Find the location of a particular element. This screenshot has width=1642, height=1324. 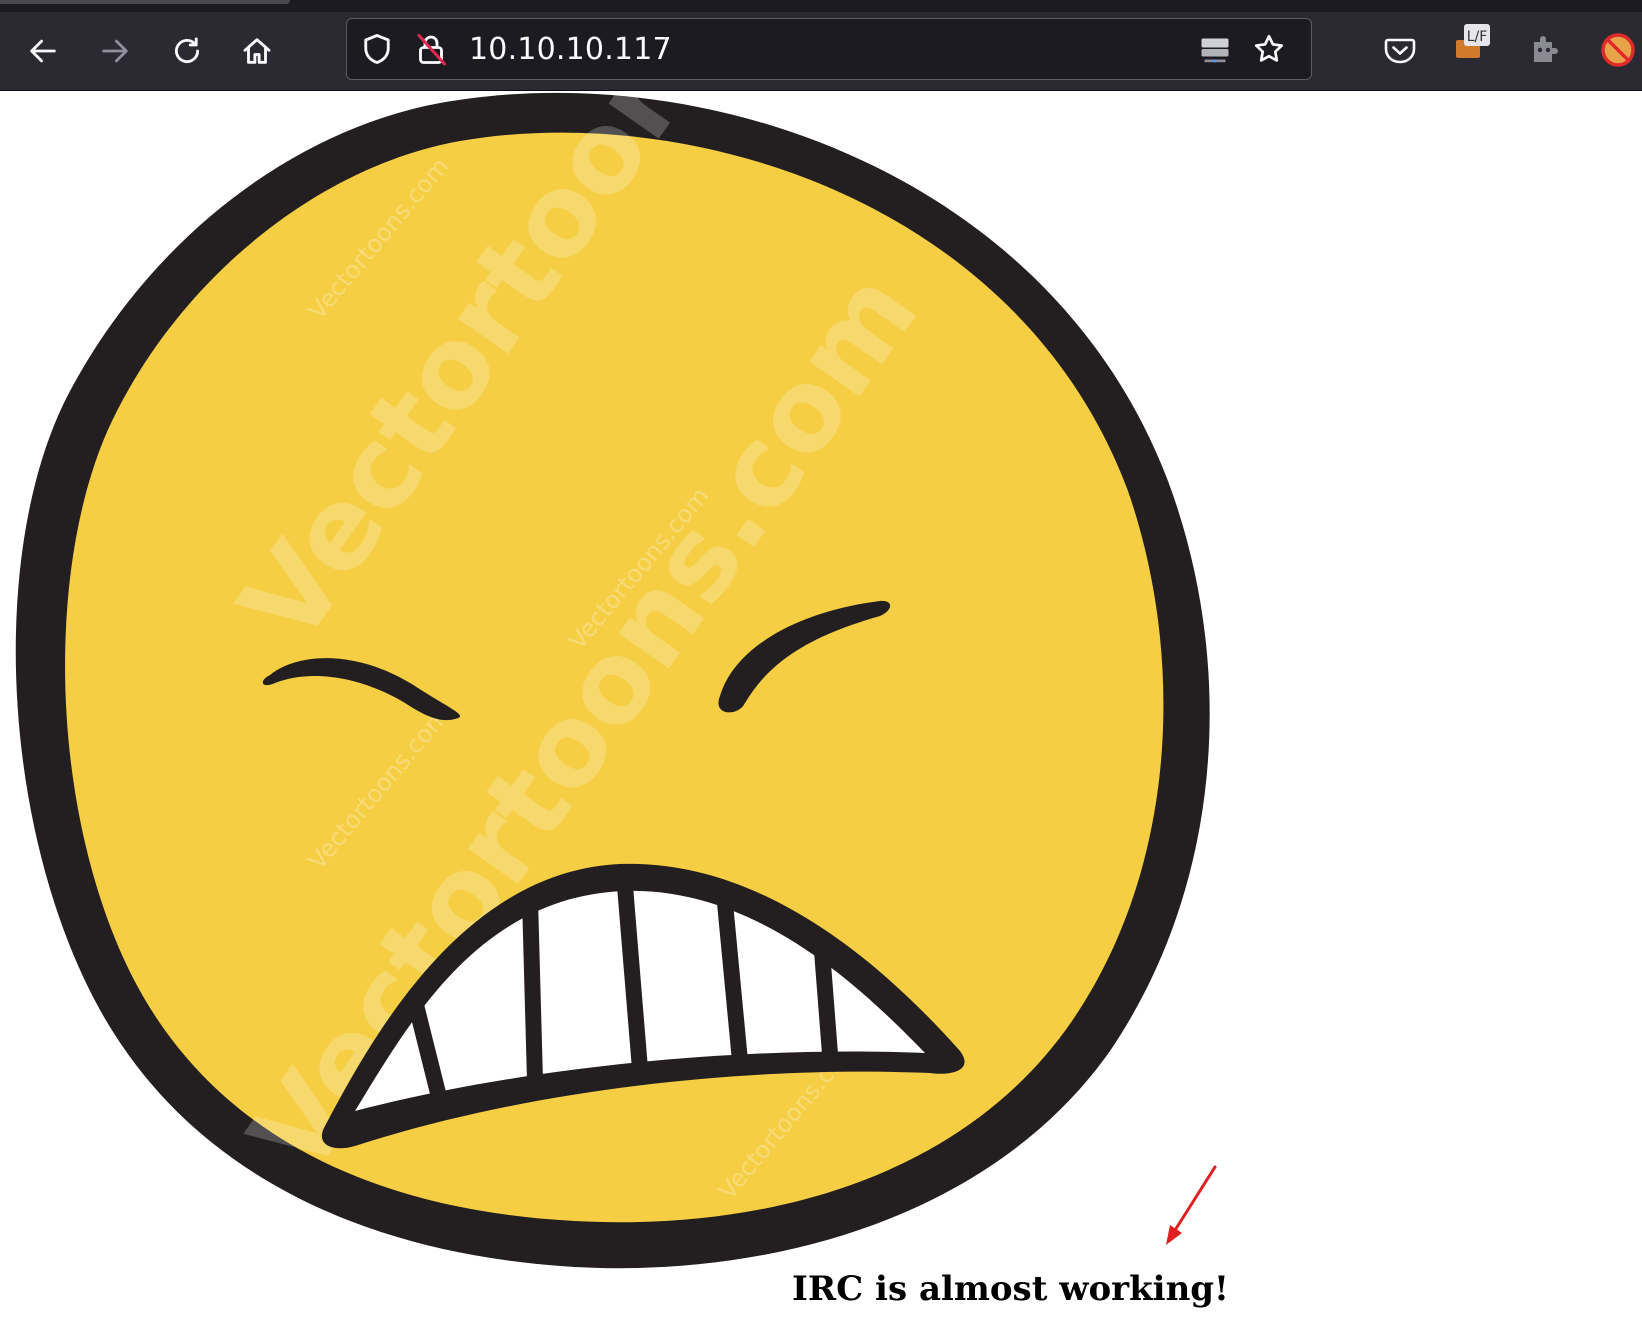

lf-extension-button: L/F is located at coordinates (1472, 40).